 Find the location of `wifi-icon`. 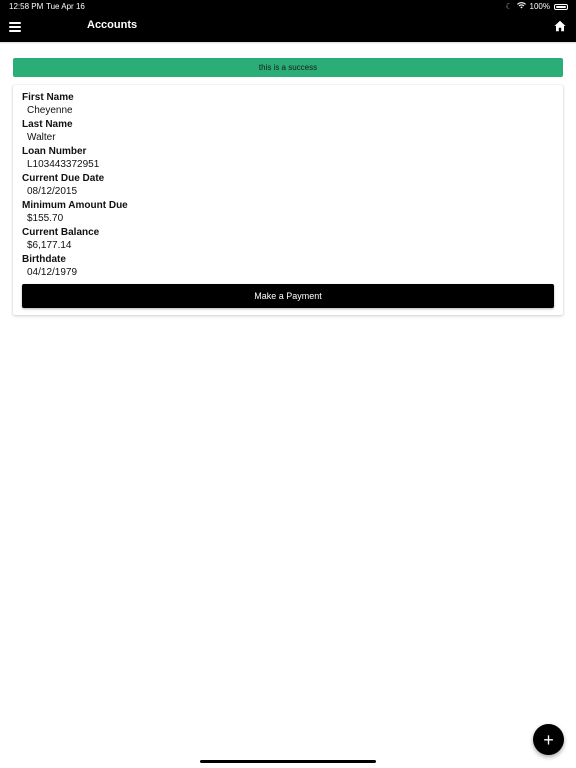

wifi-icon is located at coordinates (521, 7).